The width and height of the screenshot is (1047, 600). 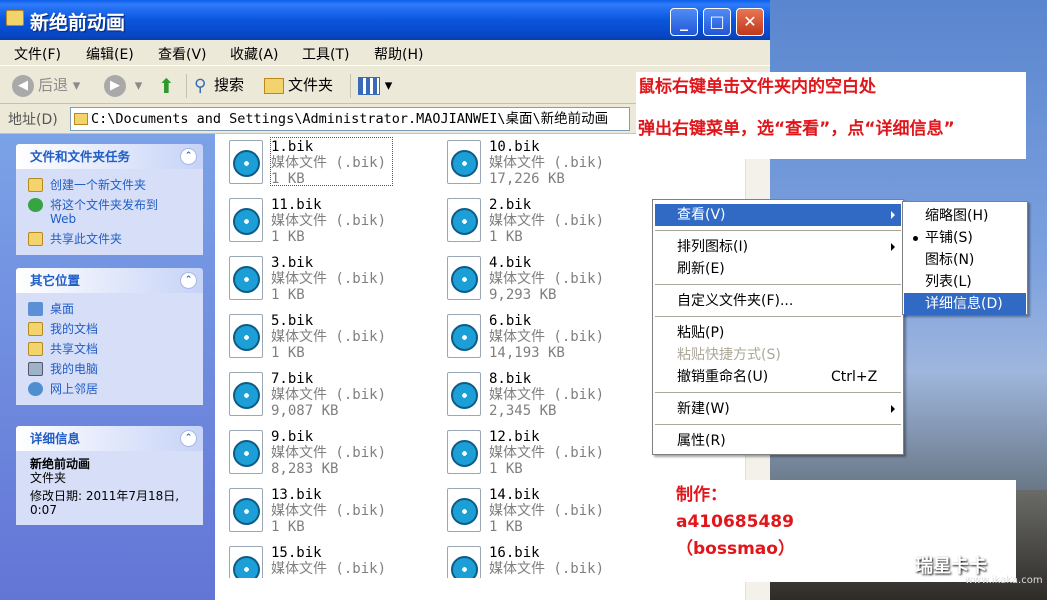 What do you see at coordinates (320, 454) in the screenshot?
I see `file-item: 9.bik 媒体文件 (.bik) 8,283 KB` at bounding box center [320, 454].